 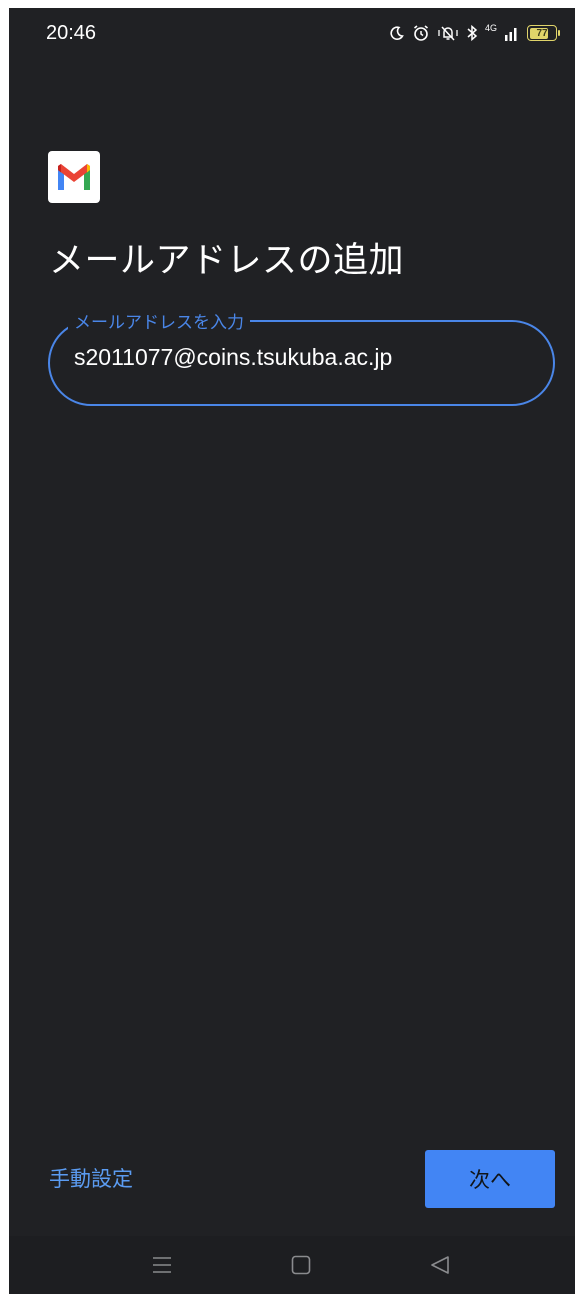 I want to click on moon-icon, so click(x=397, y=33).